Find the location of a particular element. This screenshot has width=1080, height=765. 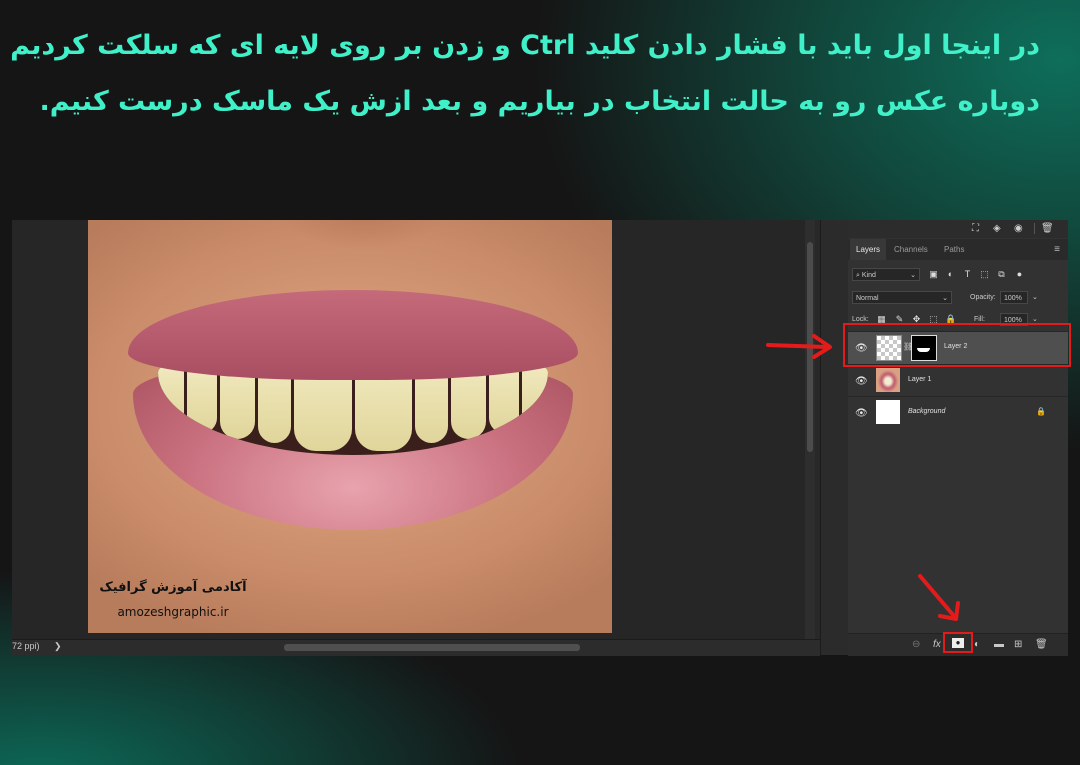

folder-icon: ▬ is located at coordinates (999, 644).